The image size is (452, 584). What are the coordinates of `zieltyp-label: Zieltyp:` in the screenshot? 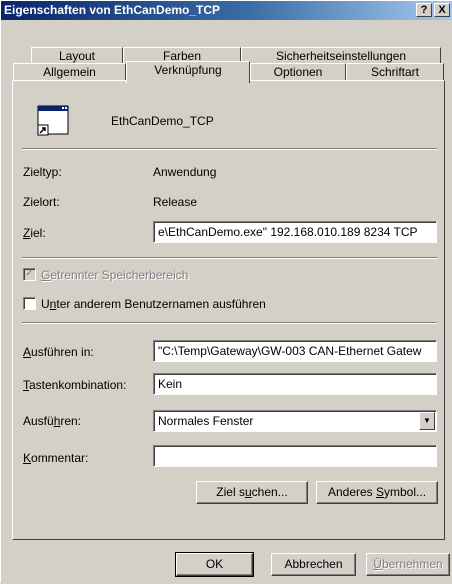 It's located at (42, 172).